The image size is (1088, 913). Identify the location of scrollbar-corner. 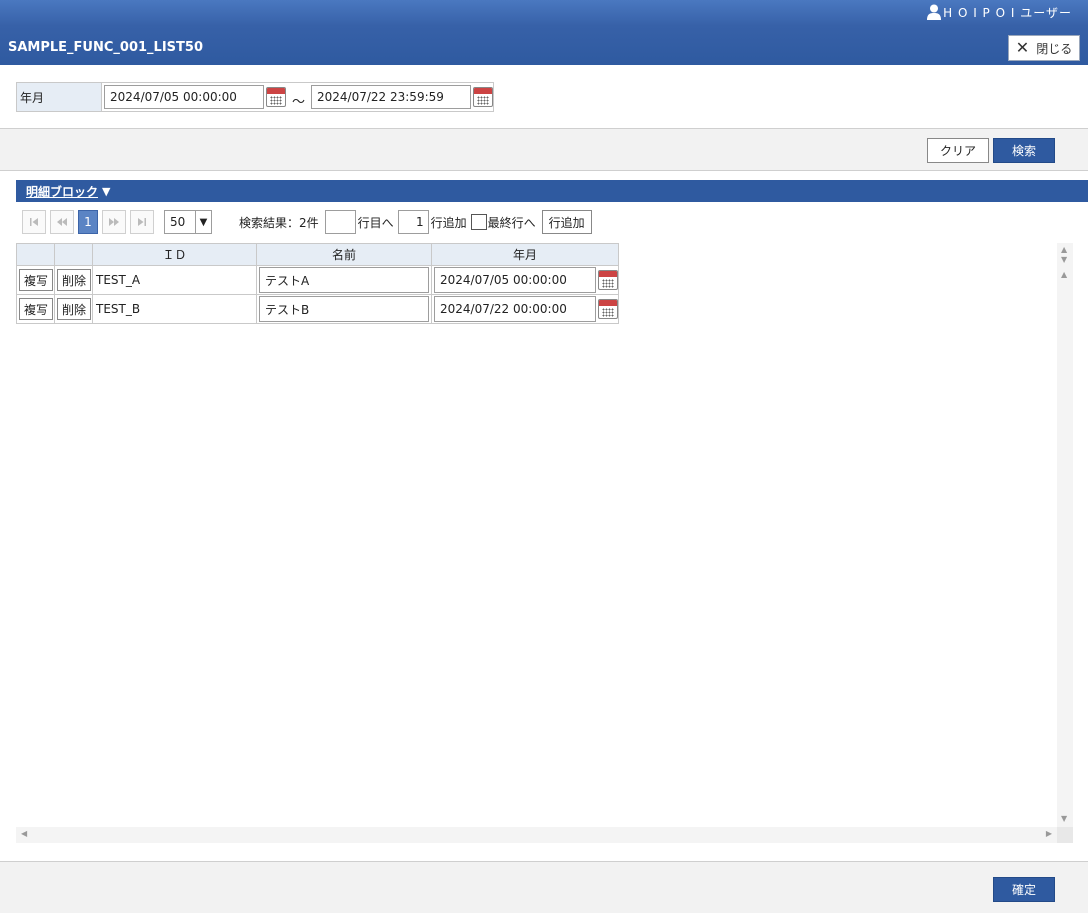
(1065, 835).